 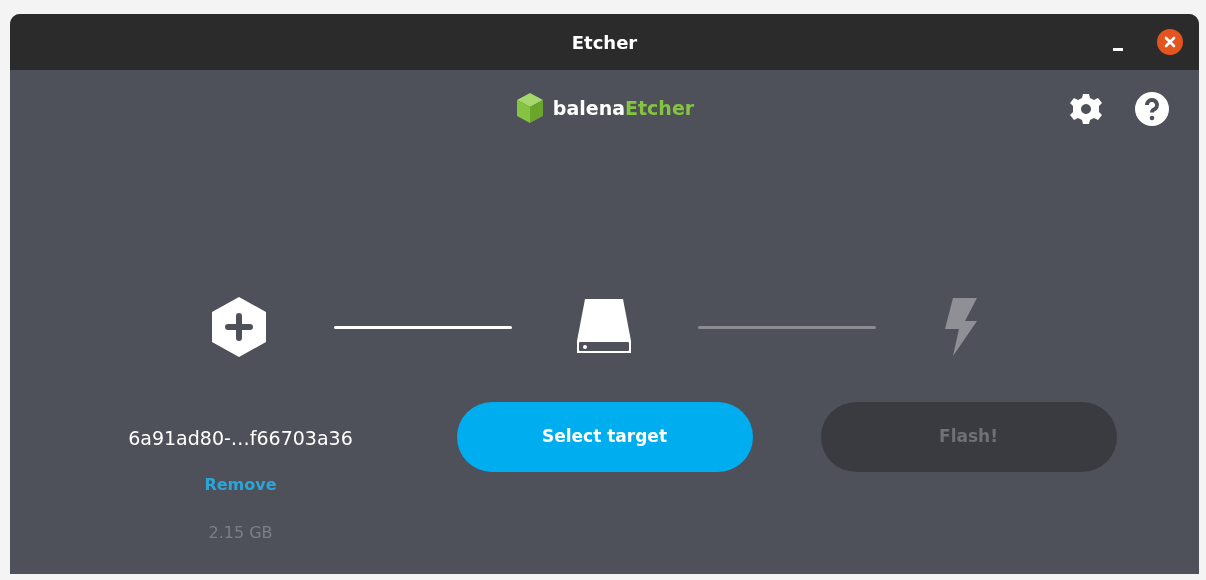 I want to click on close-icon, so click(x=1170, y=42).